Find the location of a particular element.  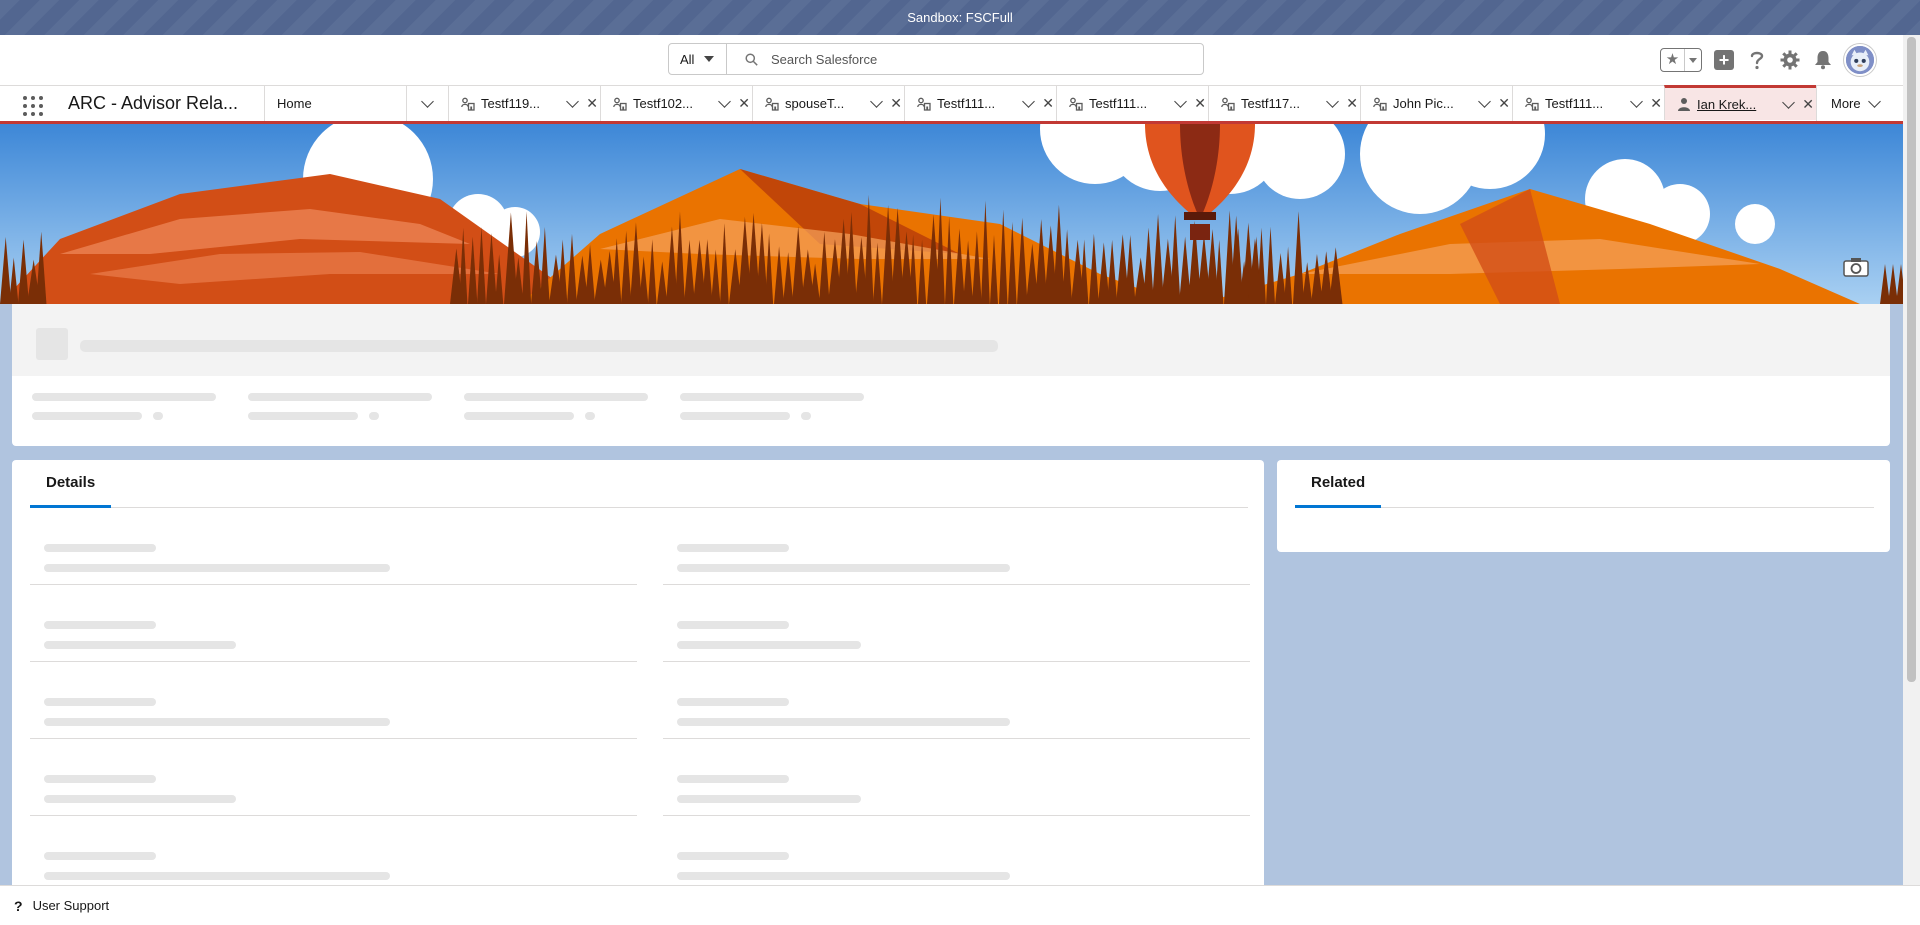

notifications-button is located at coordinates (1823, 60).